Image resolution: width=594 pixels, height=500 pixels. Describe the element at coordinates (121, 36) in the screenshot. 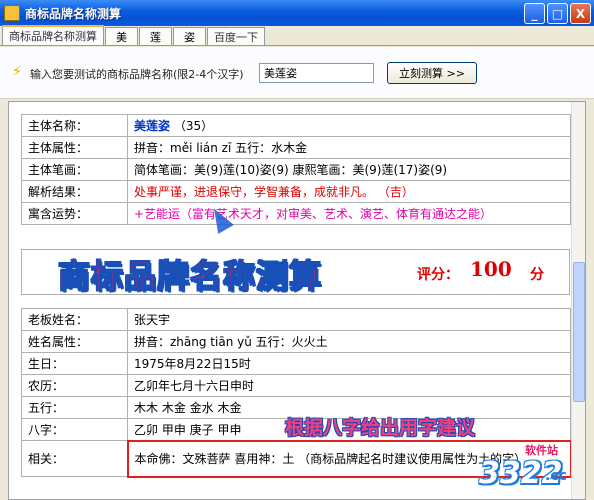

I see `tab-char-1: 美` at that location.